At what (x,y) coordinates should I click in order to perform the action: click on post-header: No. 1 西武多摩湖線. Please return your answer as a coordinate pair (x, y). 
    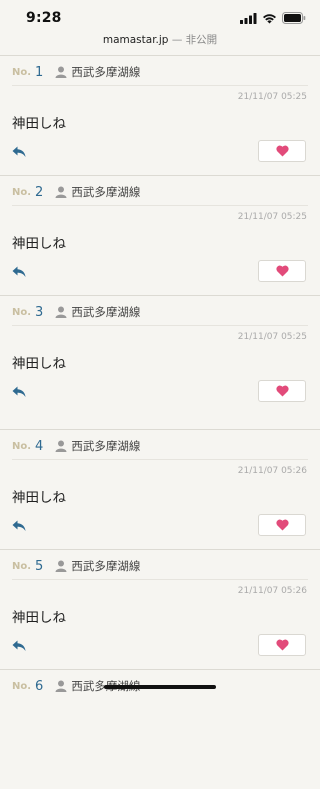
    Looking at the image, I should click on (76, 72).